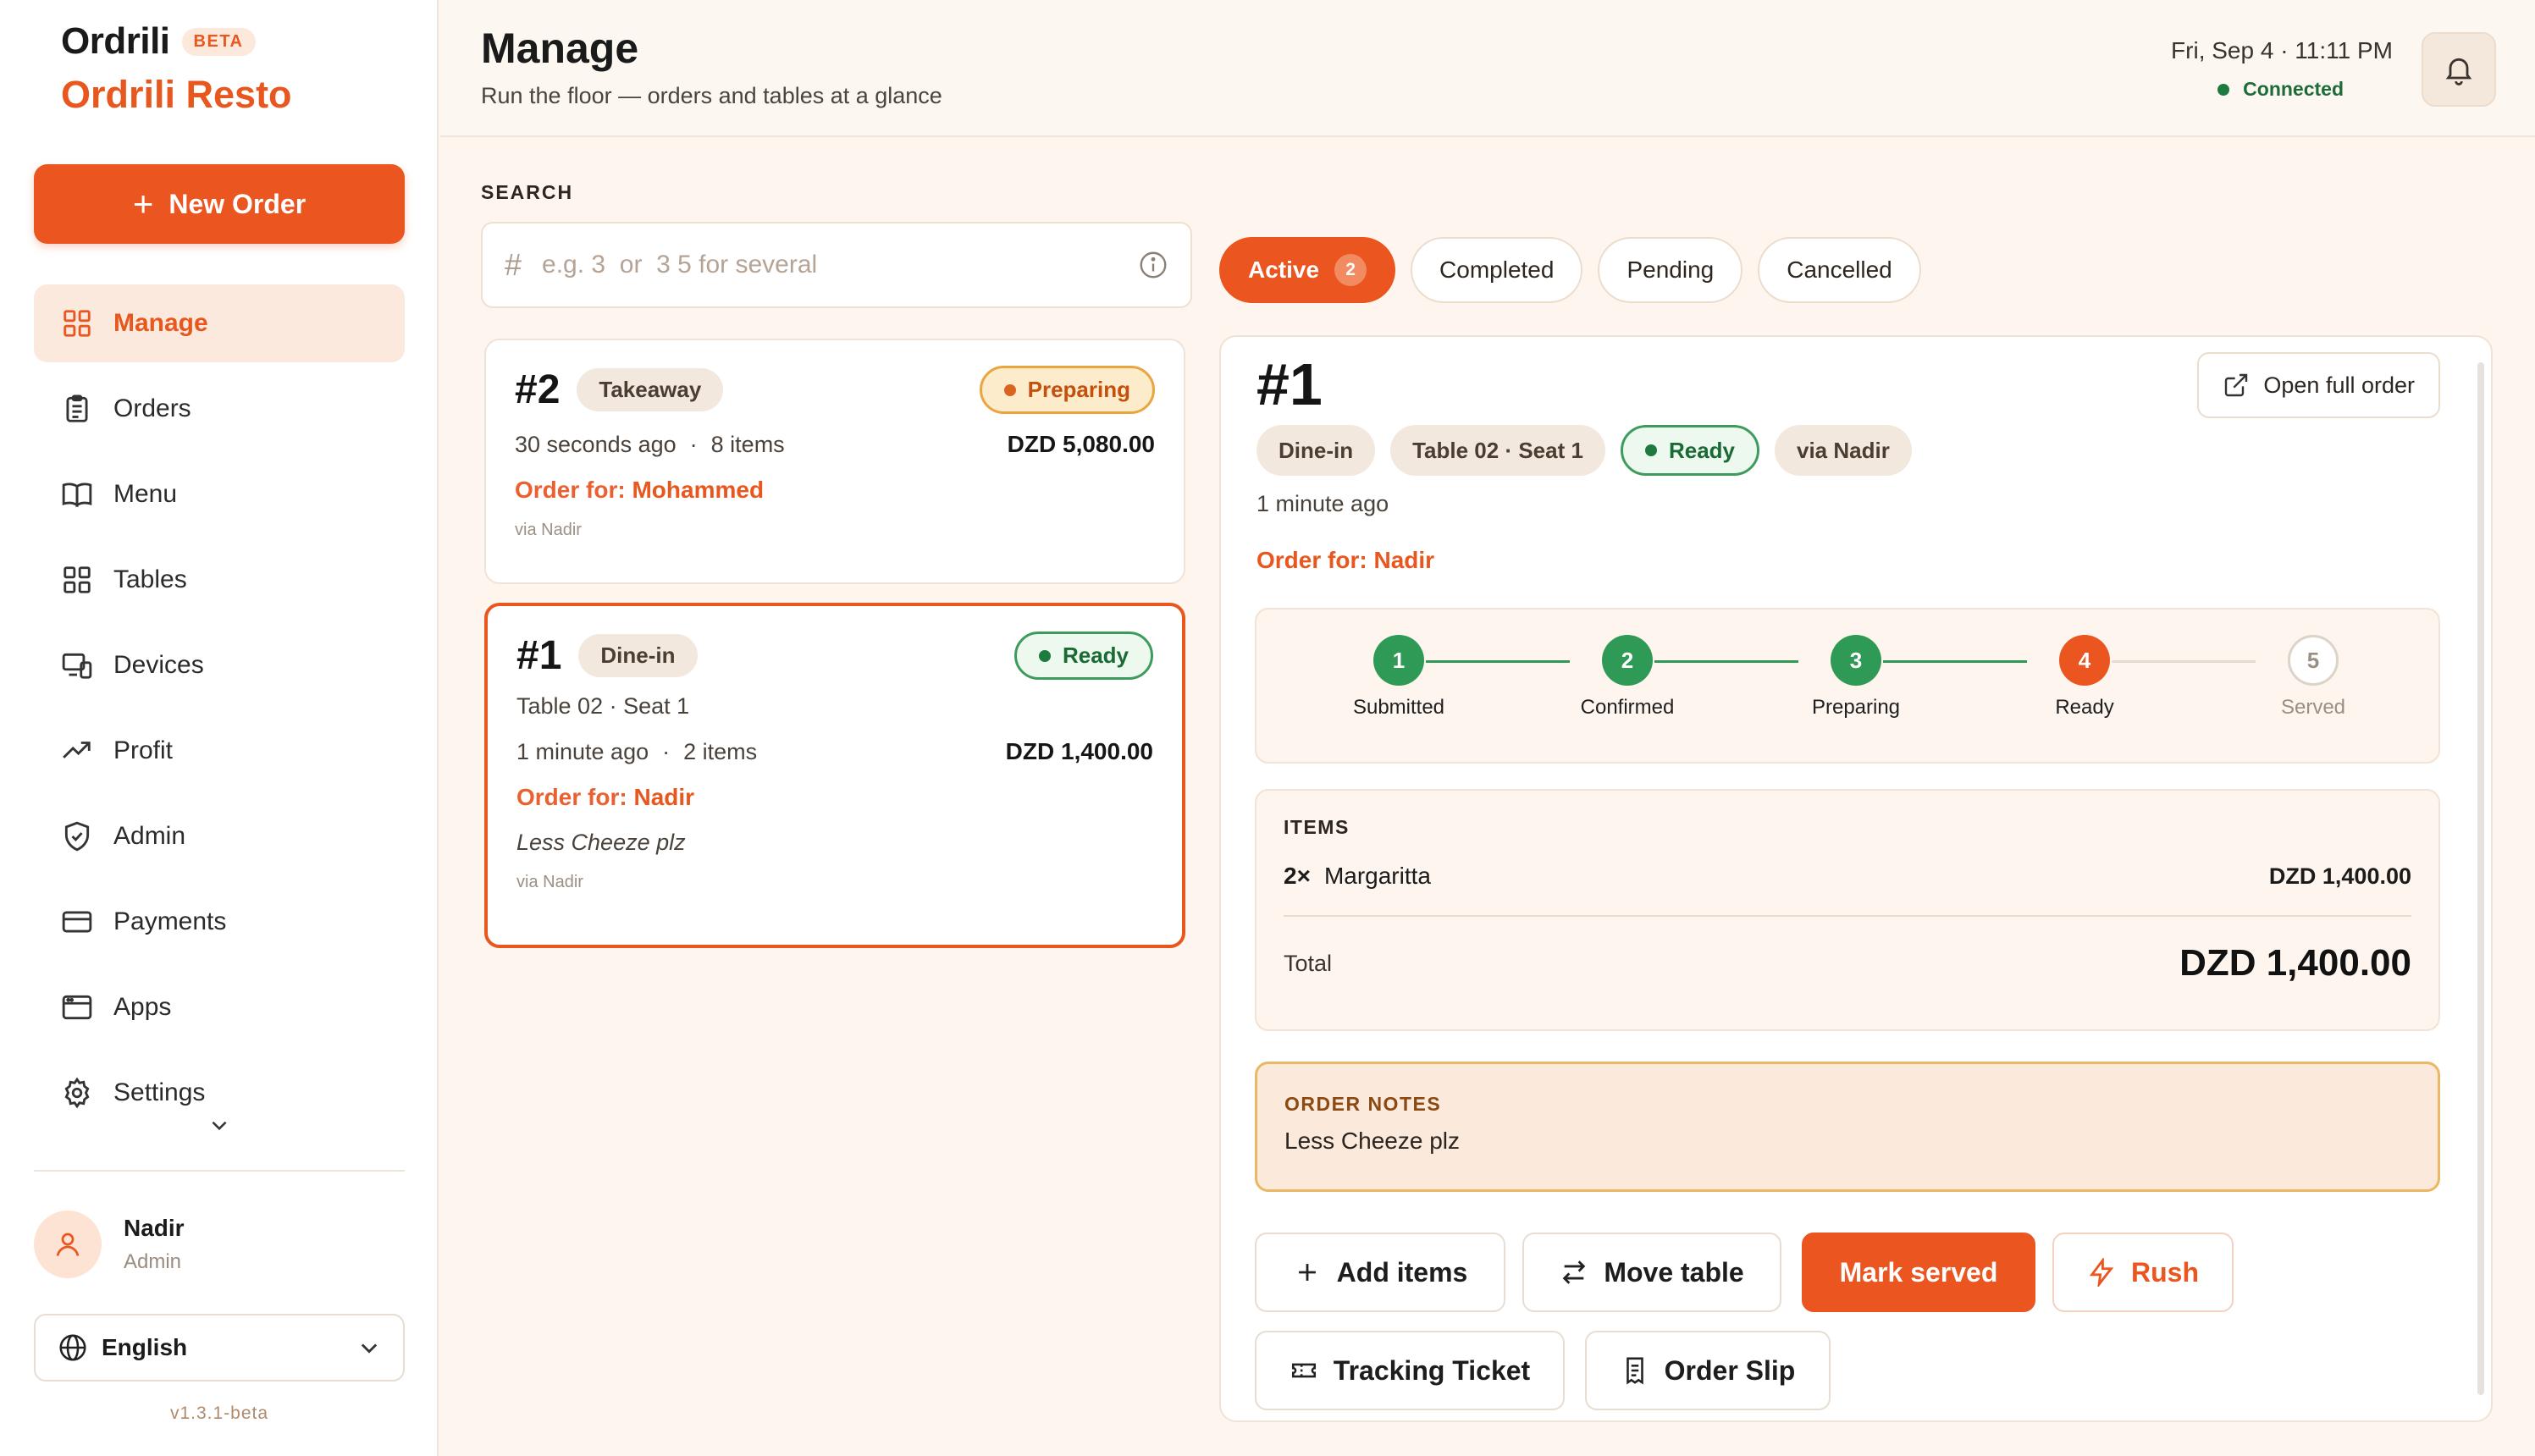 The width and height of the screenshot is (2535, 1456). Describe the element at coordinates (150, 579) in the screenshot. I see `sidebar-item-label: Tables` at that location.